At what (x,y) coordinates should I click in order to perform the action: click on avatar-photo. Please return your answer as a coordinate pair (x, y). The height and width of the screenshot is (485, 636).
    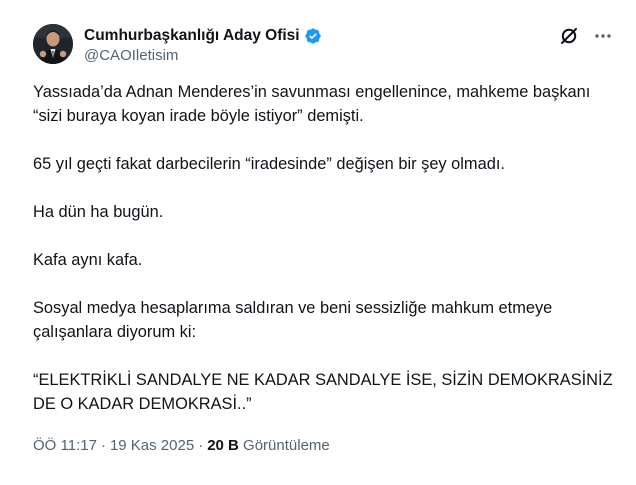
    Looking at the image, I should click on (53, 44).